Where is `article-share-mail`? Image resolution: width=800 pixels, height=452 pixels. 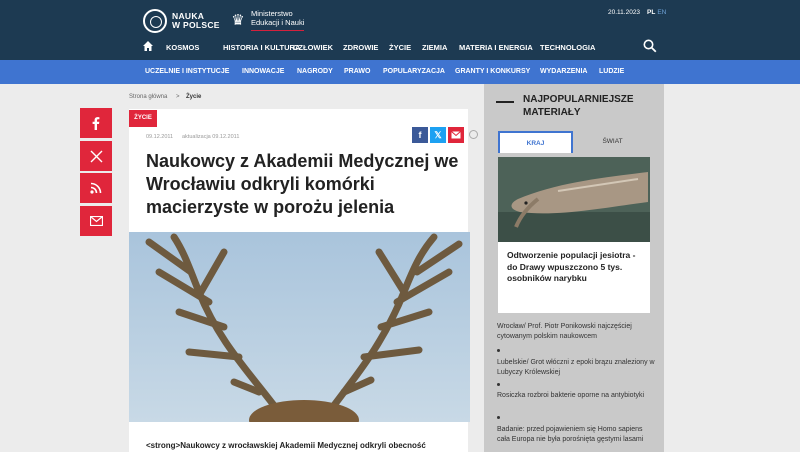
article-share-mail is located at coordinates (456, 135).